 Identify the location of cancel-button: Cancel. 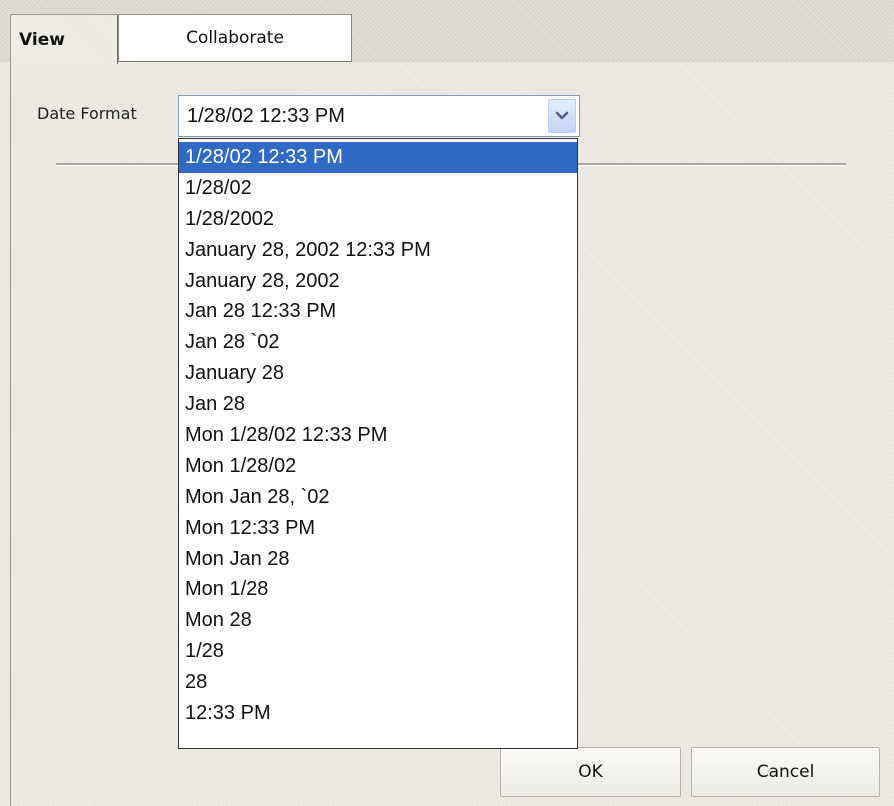
(785, 772).